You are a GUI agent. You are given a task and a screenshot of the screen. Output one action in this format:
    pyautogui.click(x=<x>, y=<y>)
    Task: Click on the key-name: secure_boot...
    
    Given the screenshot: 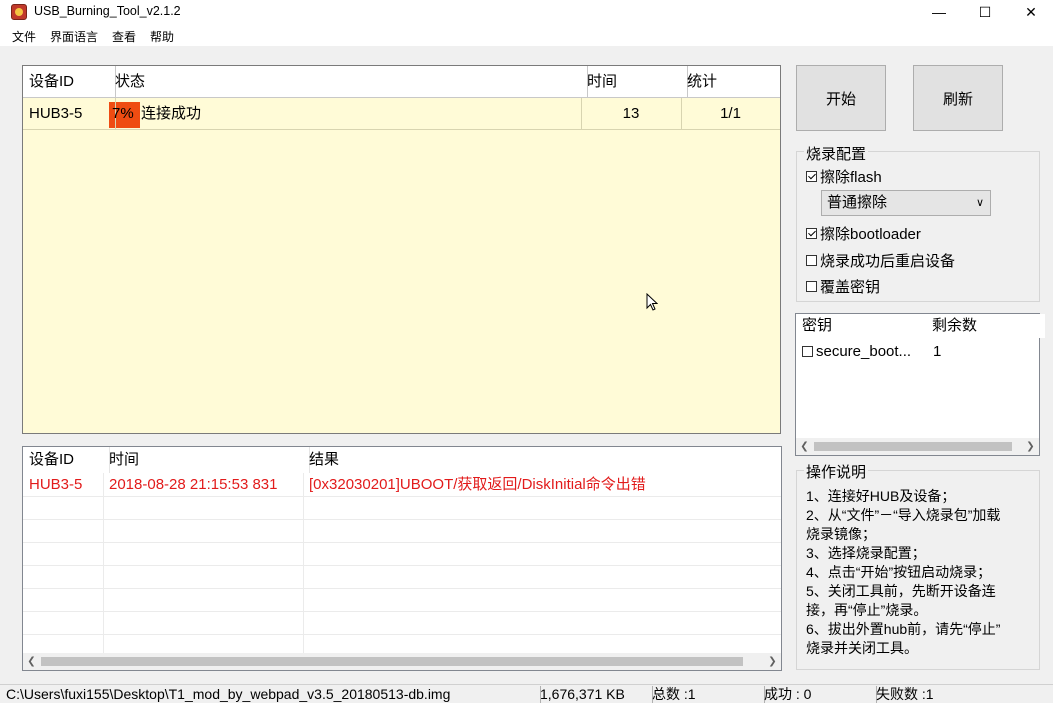 What is the action you would take?
    pyautogui.click(x=864, y=351)
    